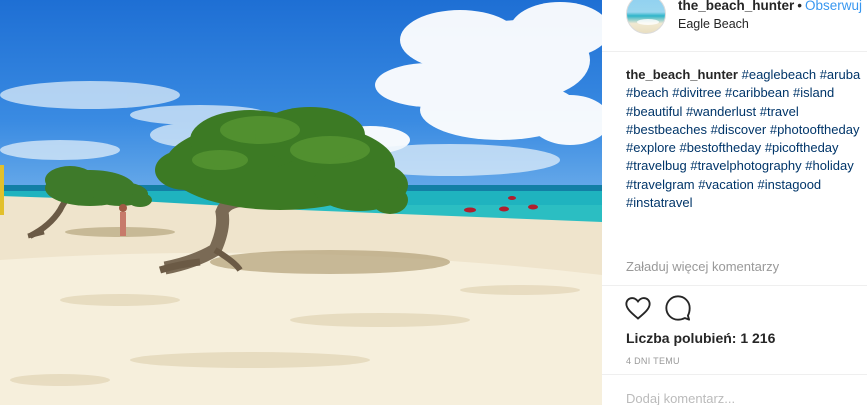  What do you see at coordinates (813, 92) in the screenshot?
I see `hashtag-link: #island` at bounding box center [813, 92].